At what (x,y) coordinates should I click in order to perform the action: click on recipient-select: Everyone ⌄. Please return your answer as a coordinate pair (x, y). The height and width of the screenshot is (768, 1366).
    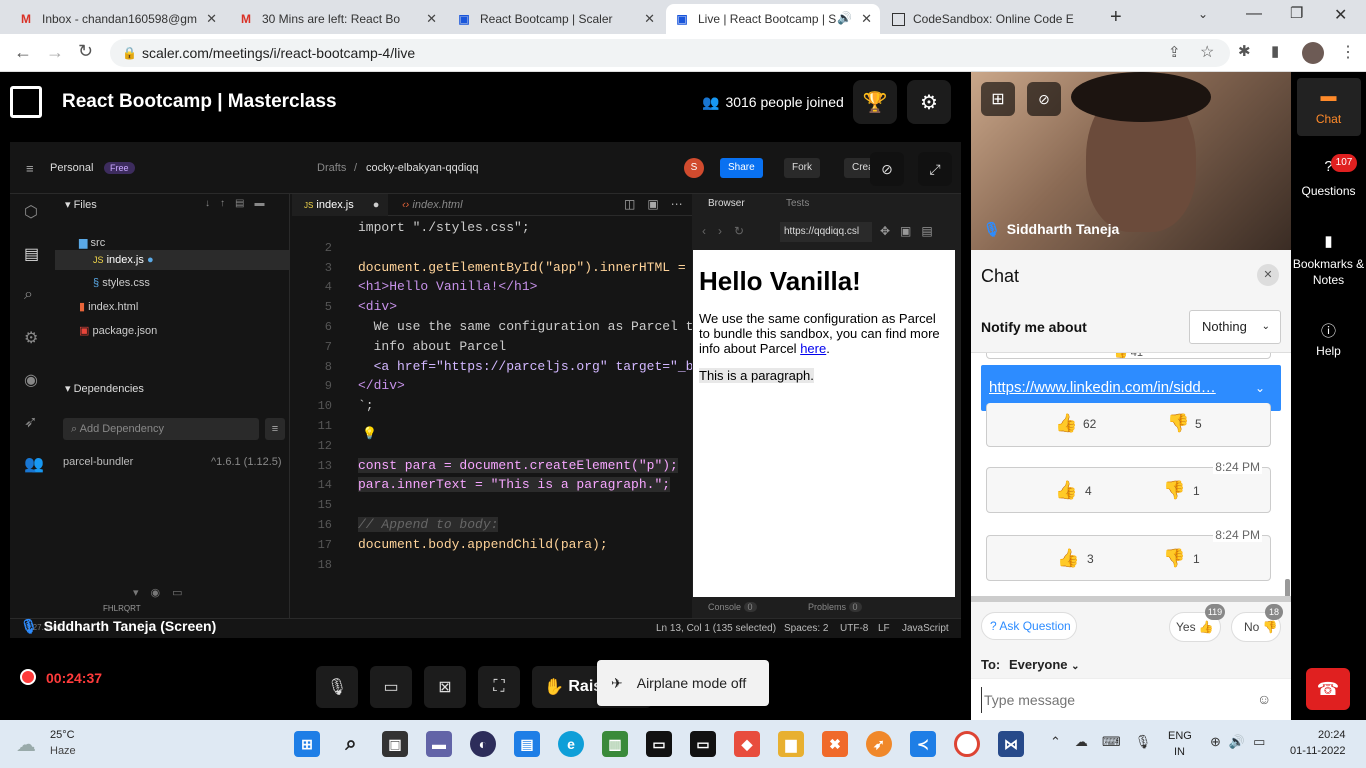
    Looking at the image, I should click on (1044, 664).